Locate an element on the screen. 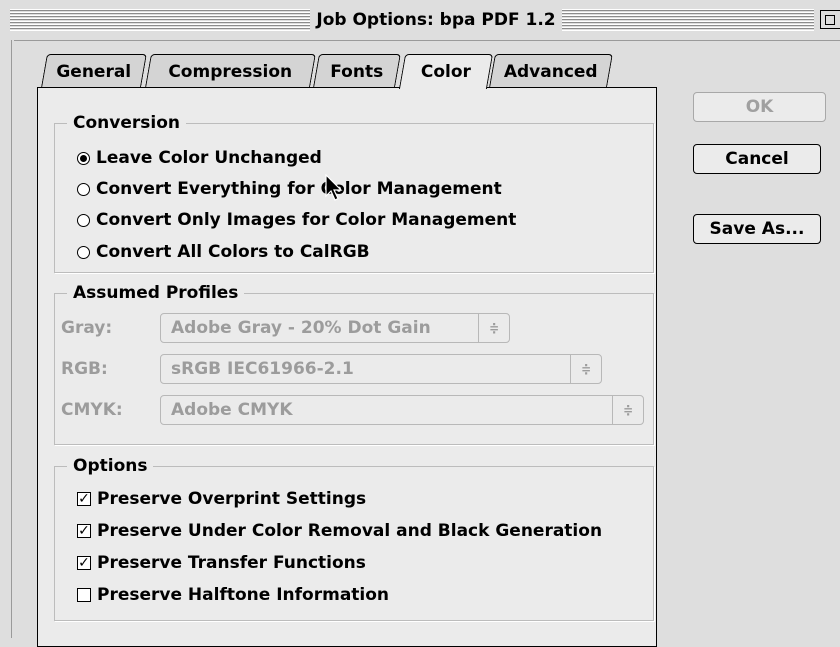  tab-label: Color is located at coordinates (445, 72).